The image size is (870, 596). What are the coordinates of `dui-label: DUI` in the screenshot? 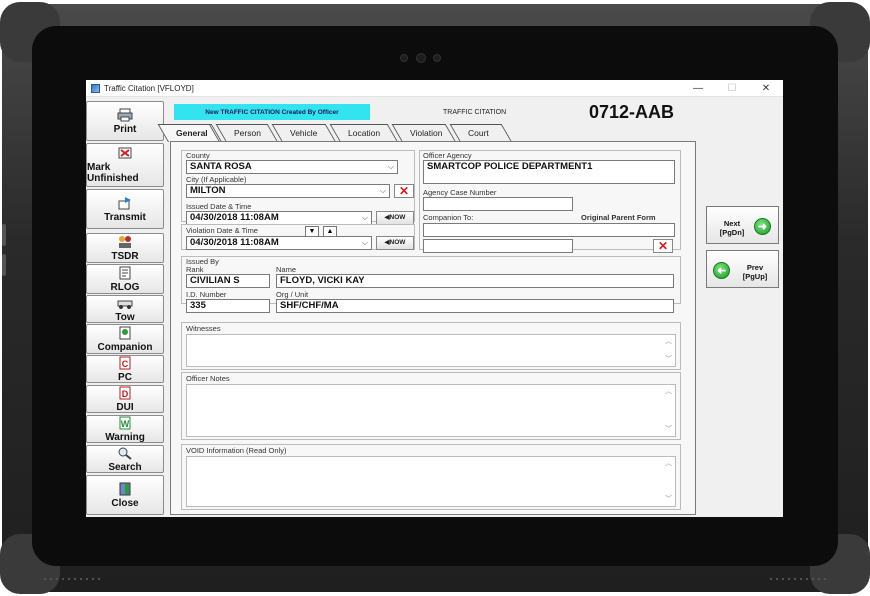 It's located at (125, 407).